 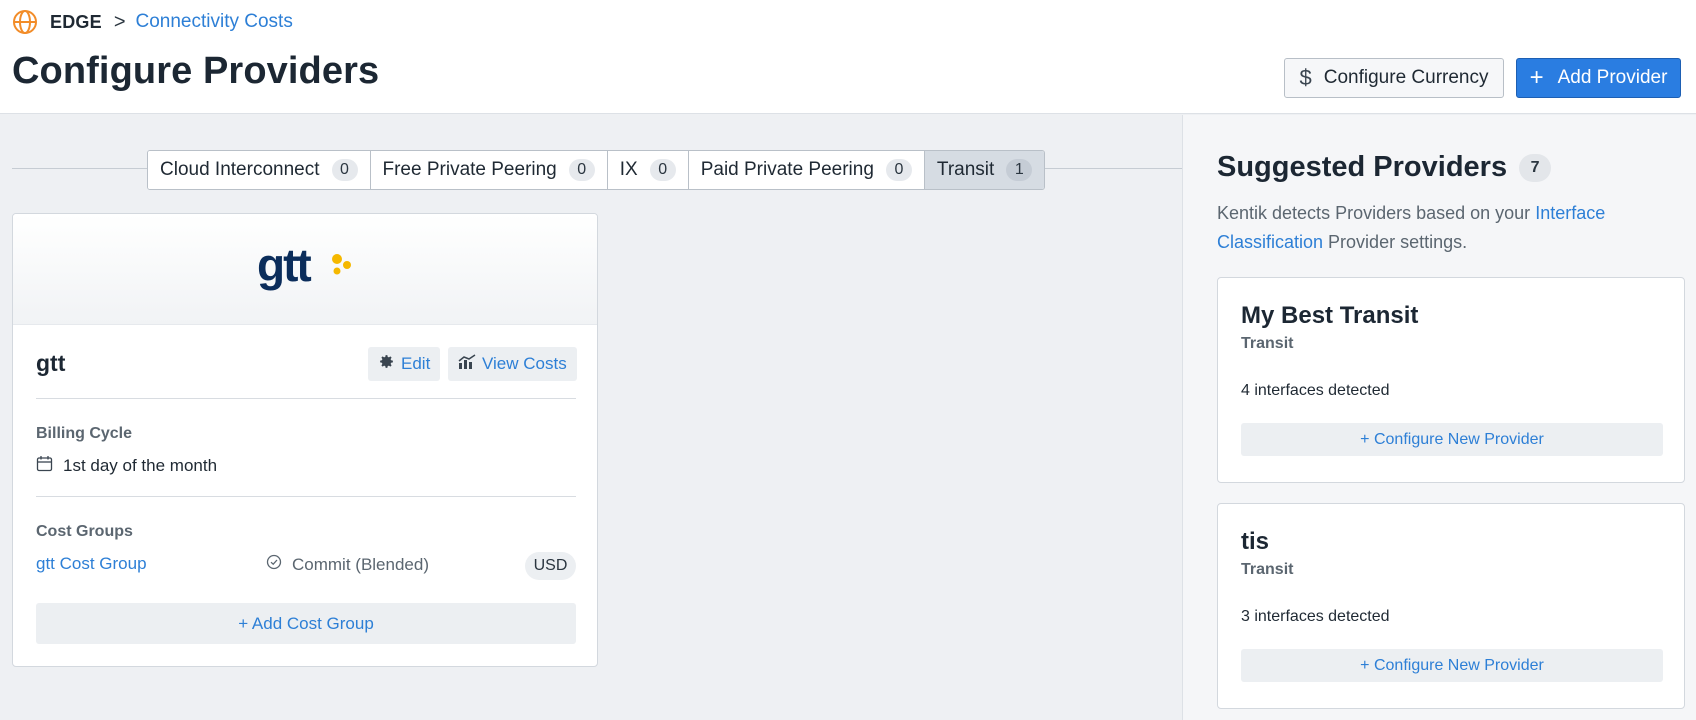 I want to click on gtt-logo: gtt, so click(x=304, y=265).